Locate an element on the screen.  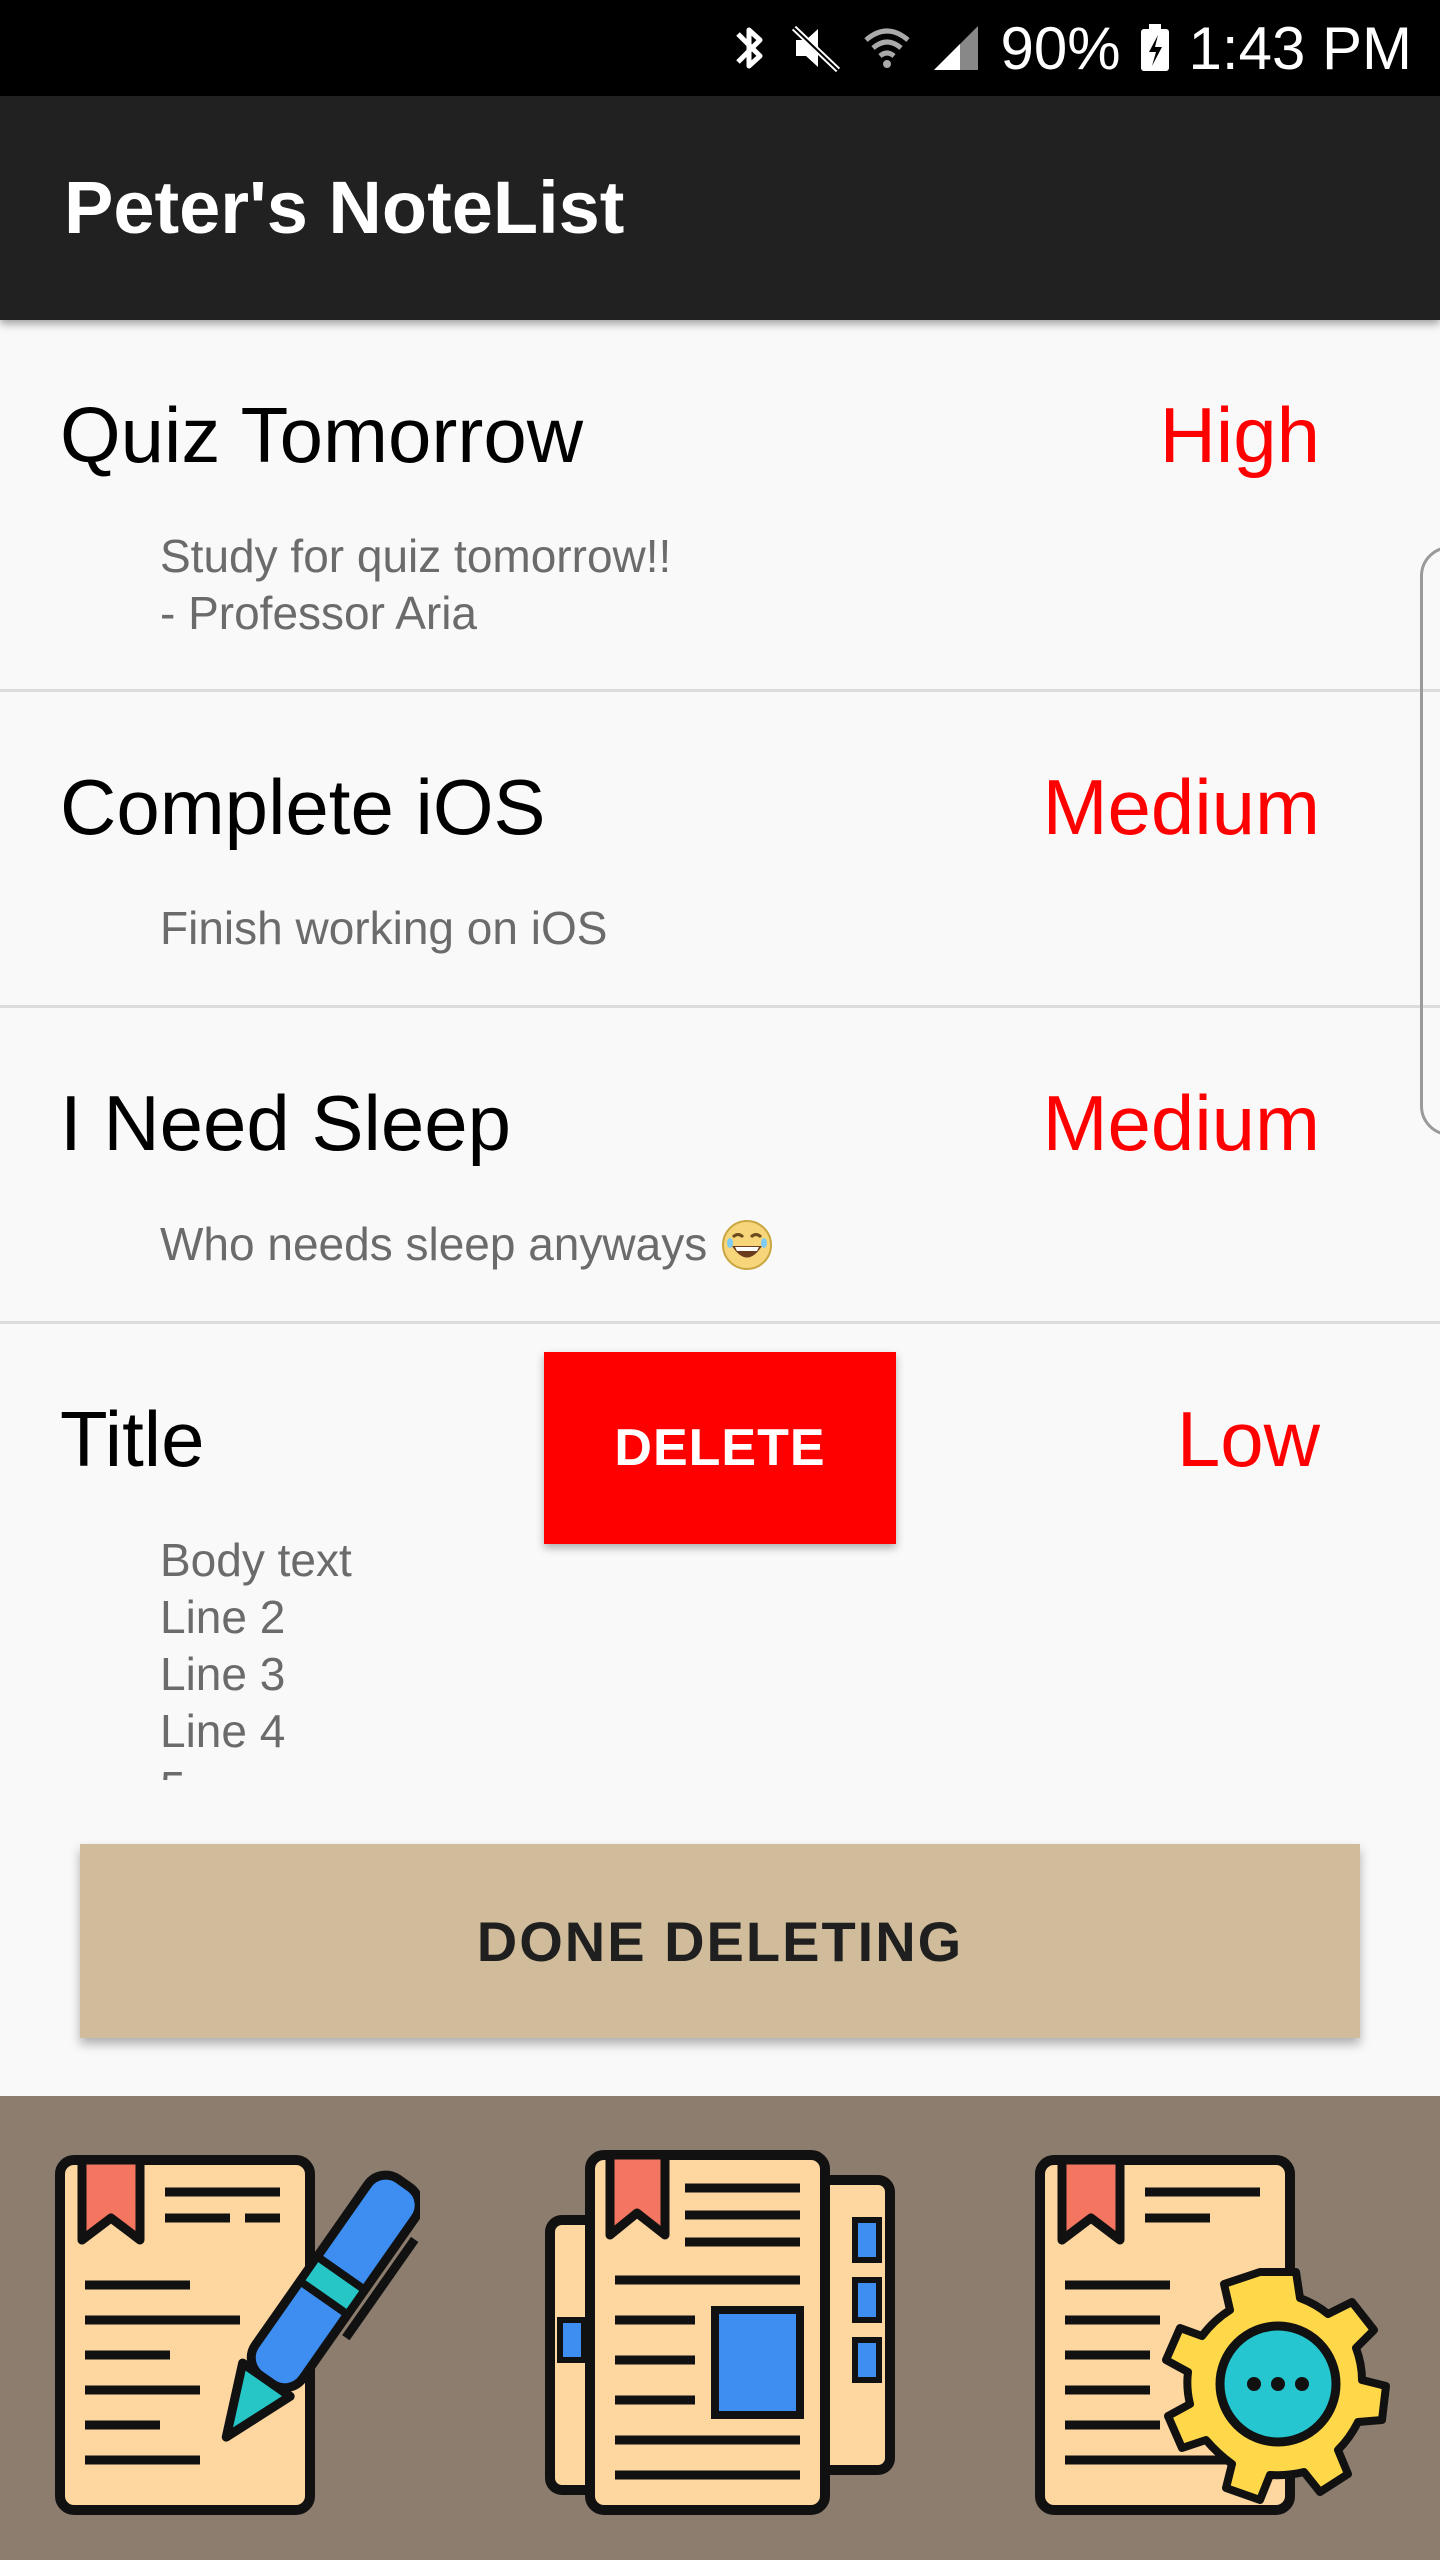
note-body-line: Who needs sleep anyways is located at coordinates (466, 1244).